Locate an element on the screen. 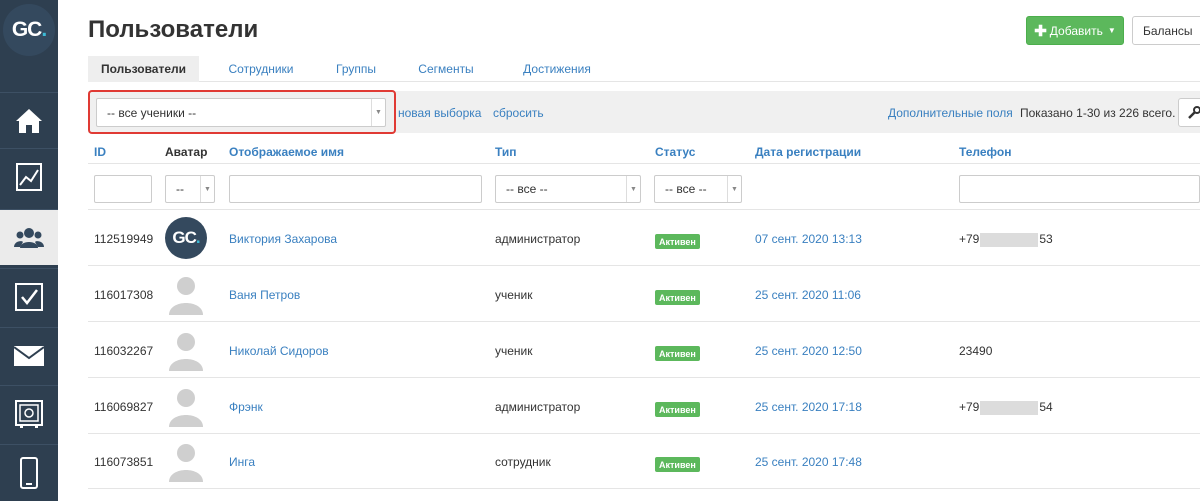 This screenshot has height=501, width=1200. new-selection-link: новая выборка is located at coordinates (439, 113).